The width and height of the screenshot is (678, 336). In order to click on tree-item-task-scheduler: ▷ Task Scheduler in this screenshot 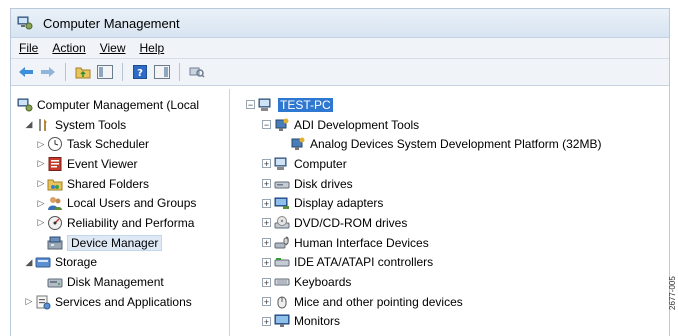, I will do `click(120, 144)`.